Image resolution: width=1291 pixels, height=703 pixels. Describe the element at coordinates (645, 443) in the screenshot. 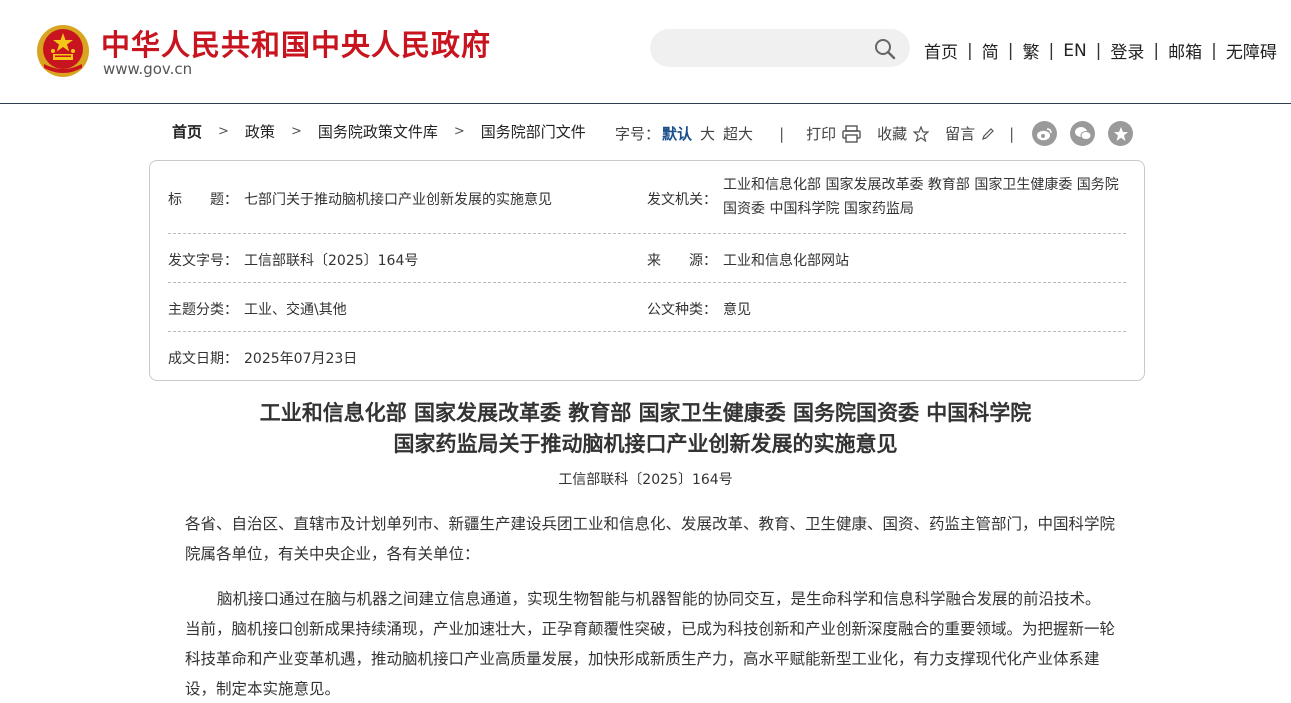

I see `article-title-line2: 国家药监局关于推动脑机接口产业创新发展的实施意见` at that location.